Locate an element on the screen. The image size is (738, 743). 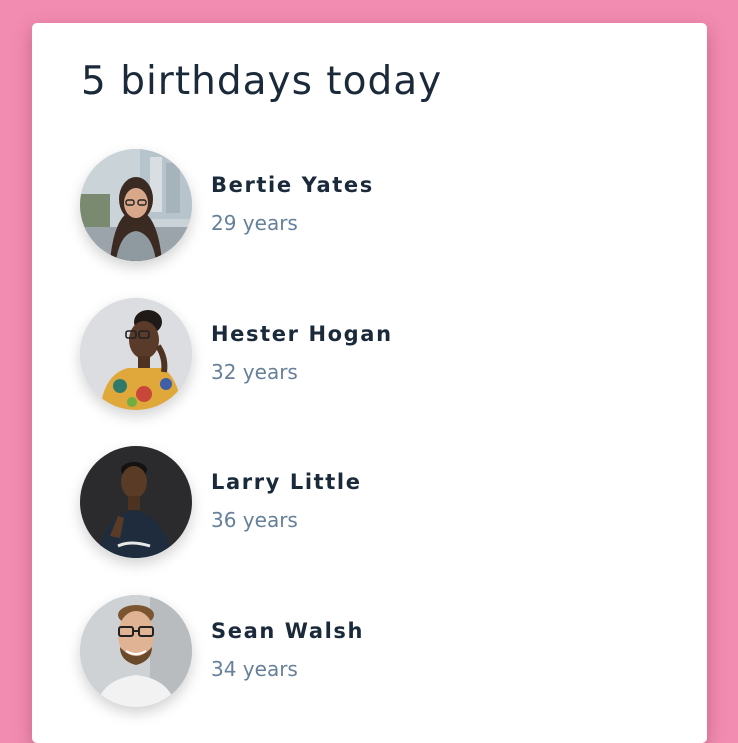
person-age: 36 years is located at coordinates (254, 520).